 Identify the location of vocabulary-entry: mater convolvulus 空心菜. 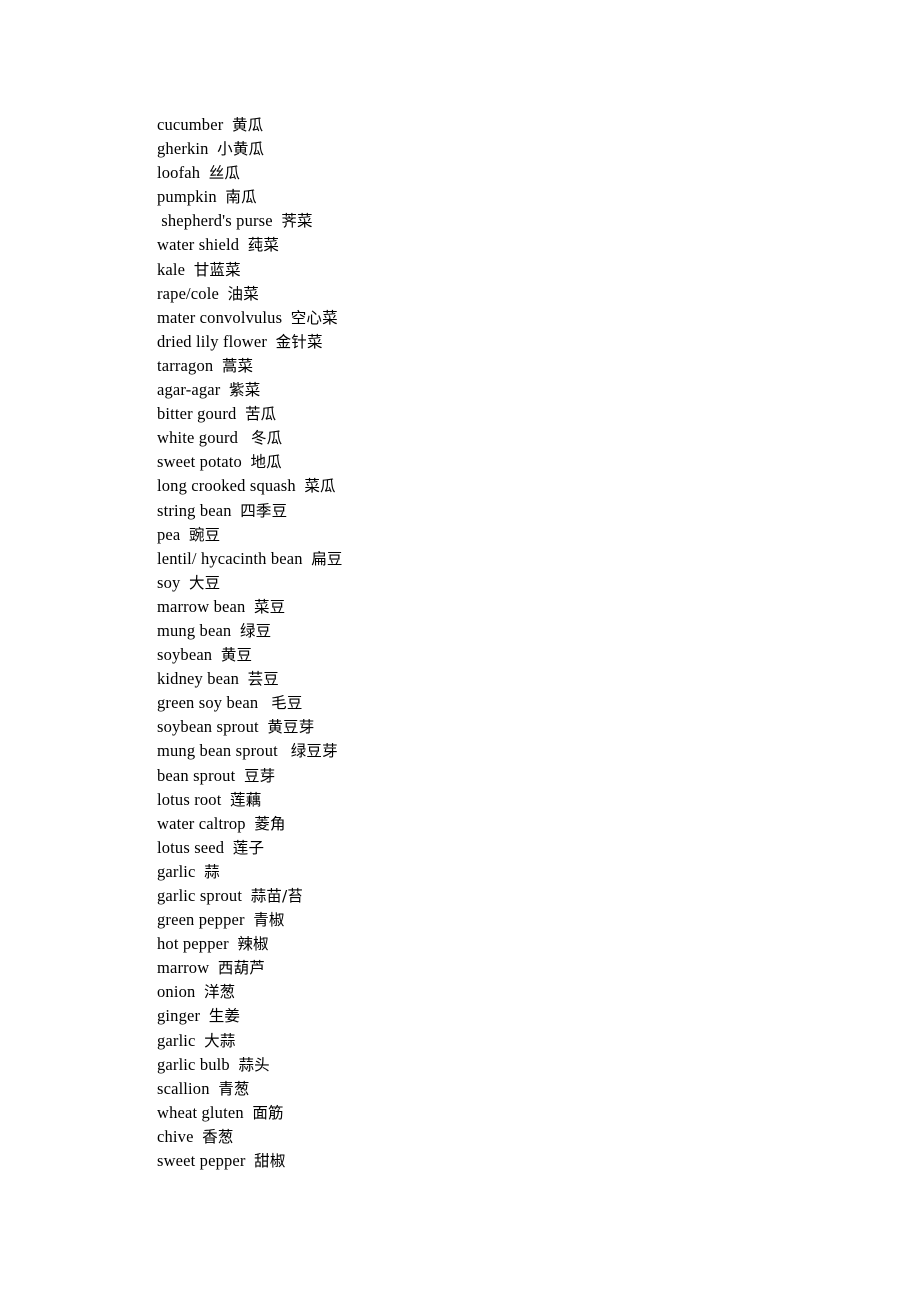
(507, 318).